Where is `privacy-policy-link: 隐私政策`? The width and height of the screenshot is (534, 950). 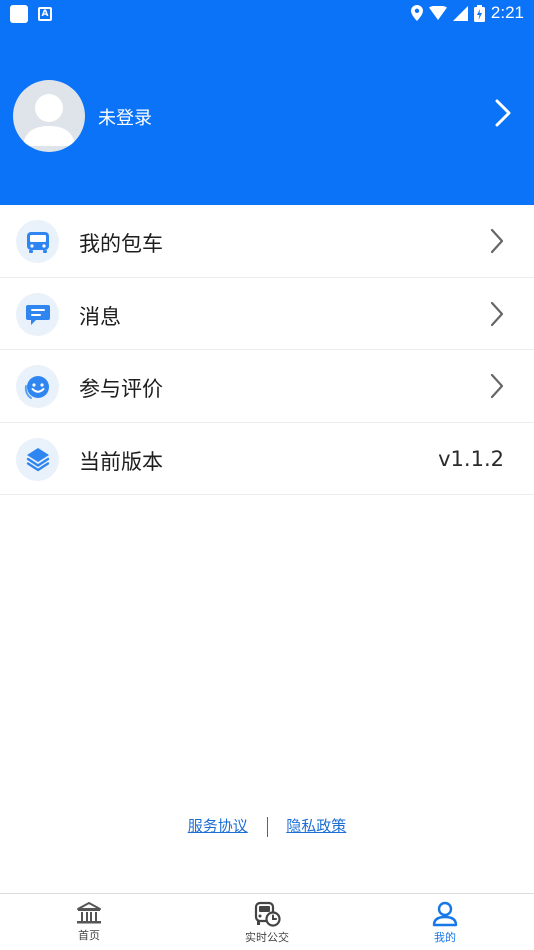 privacy-policy-link: 隐私政策 is located at coordinates (316, 826).